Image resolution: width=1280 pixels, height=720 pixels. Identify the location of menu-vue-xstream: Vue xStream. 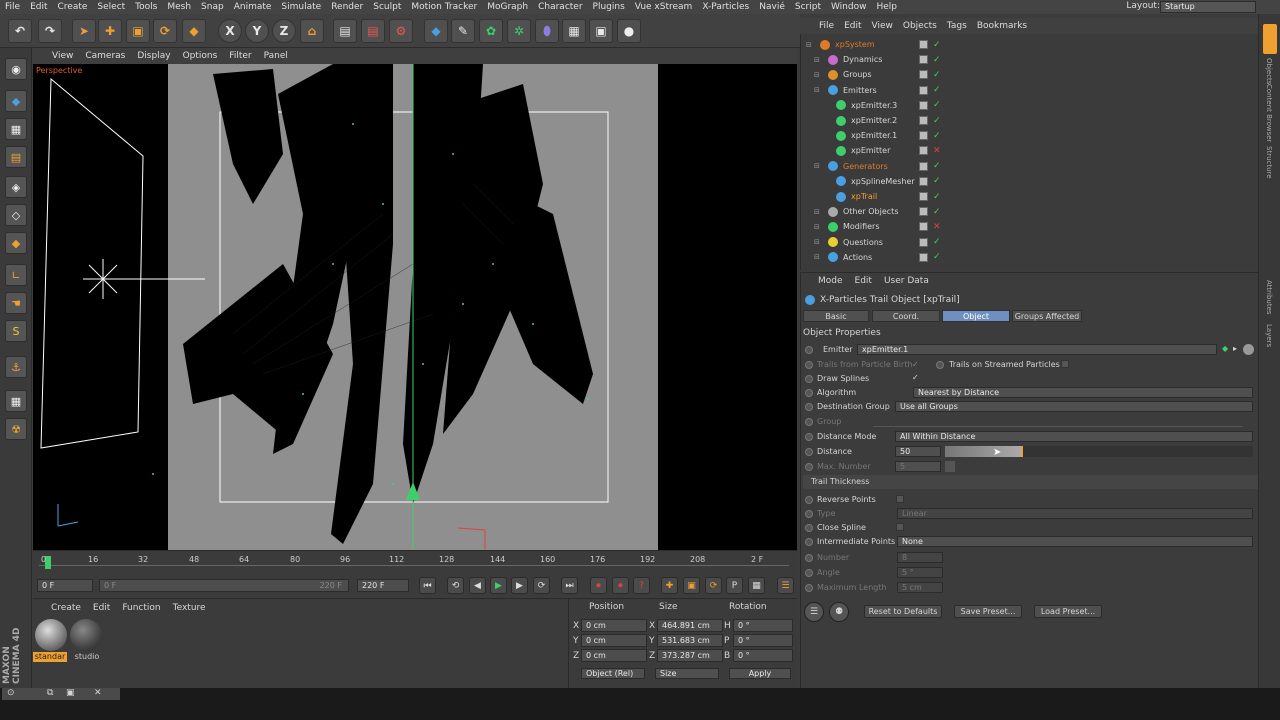
(664, 7).